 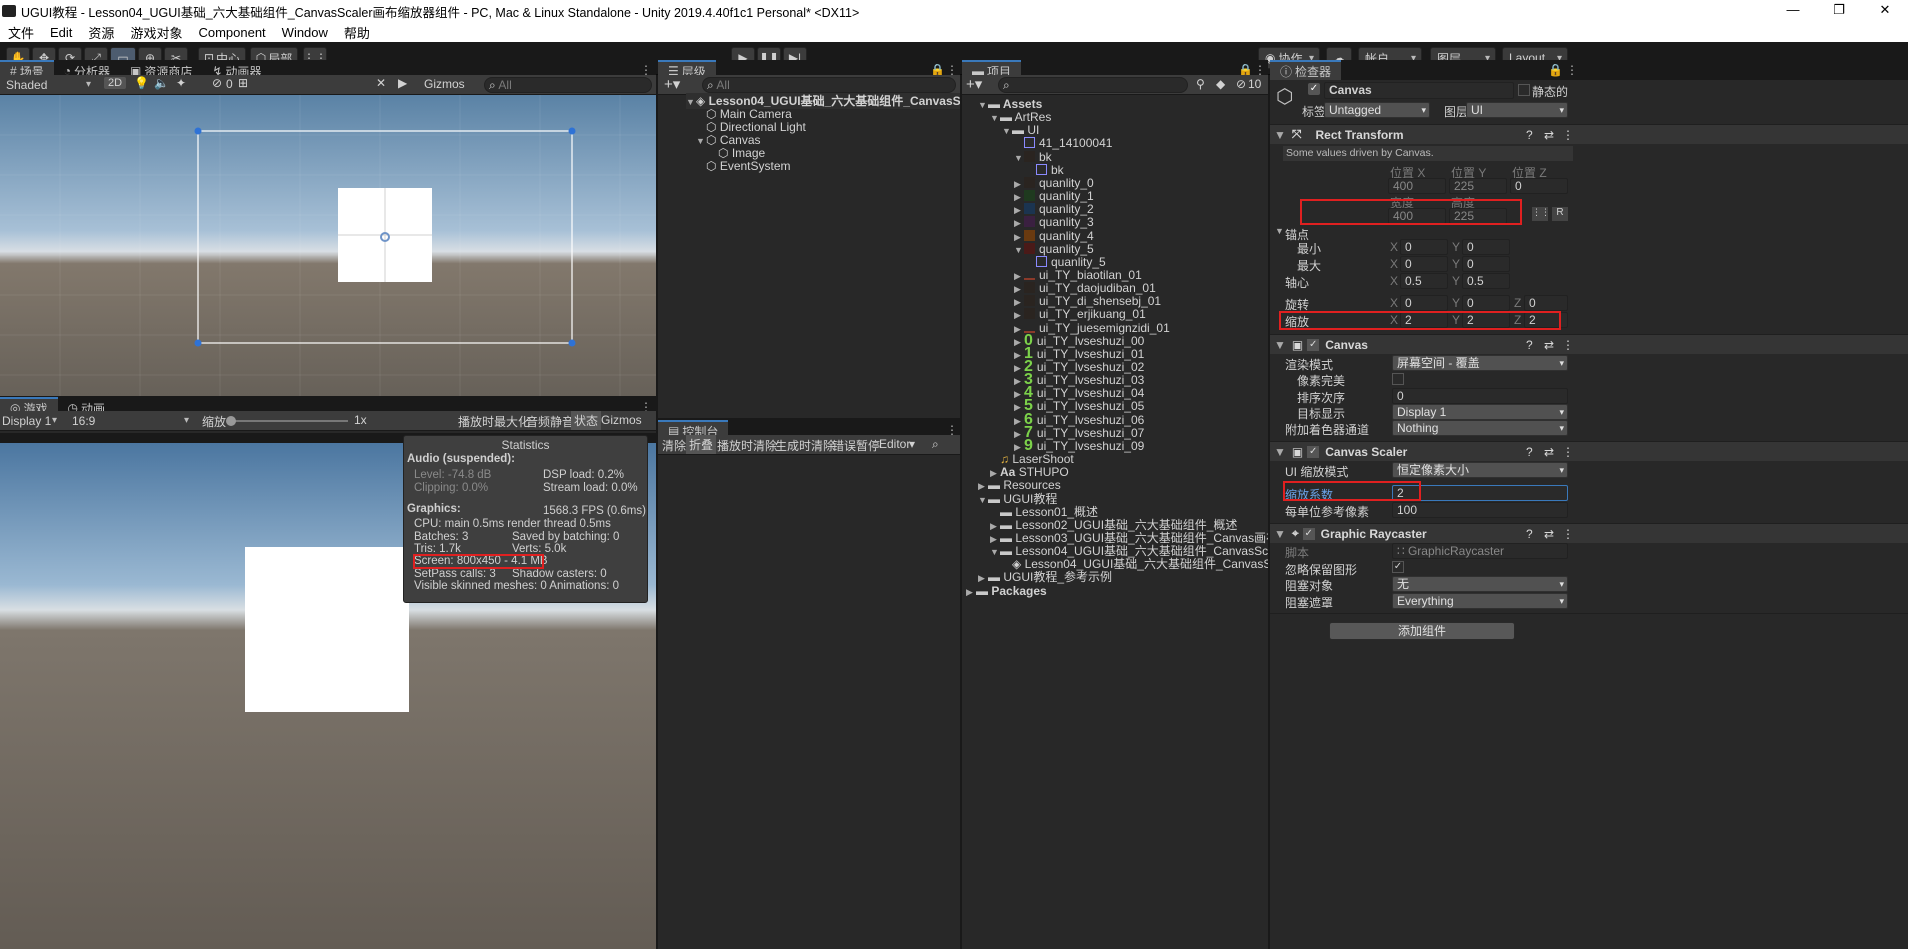 What do you see at coordinates (101, 32) in the screenshot?
I see `menu-assets: 资源` at bounding box center [101, 32].